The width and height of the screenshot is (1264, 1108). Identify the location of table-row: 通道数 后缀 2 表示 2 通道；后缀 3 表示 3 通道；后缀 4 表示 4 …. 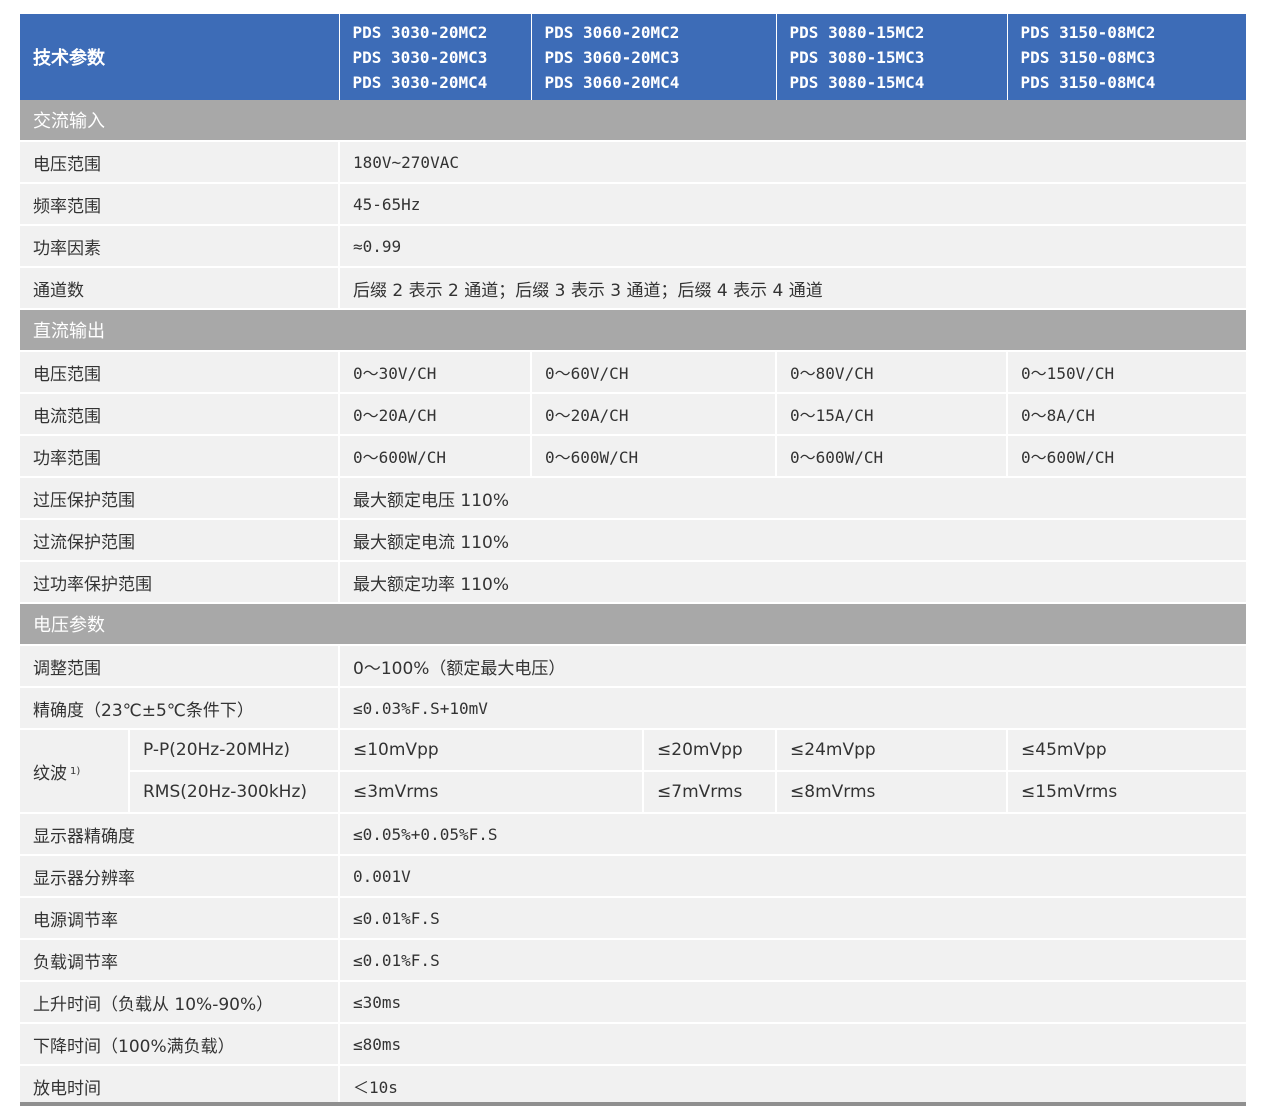
(633, 288).